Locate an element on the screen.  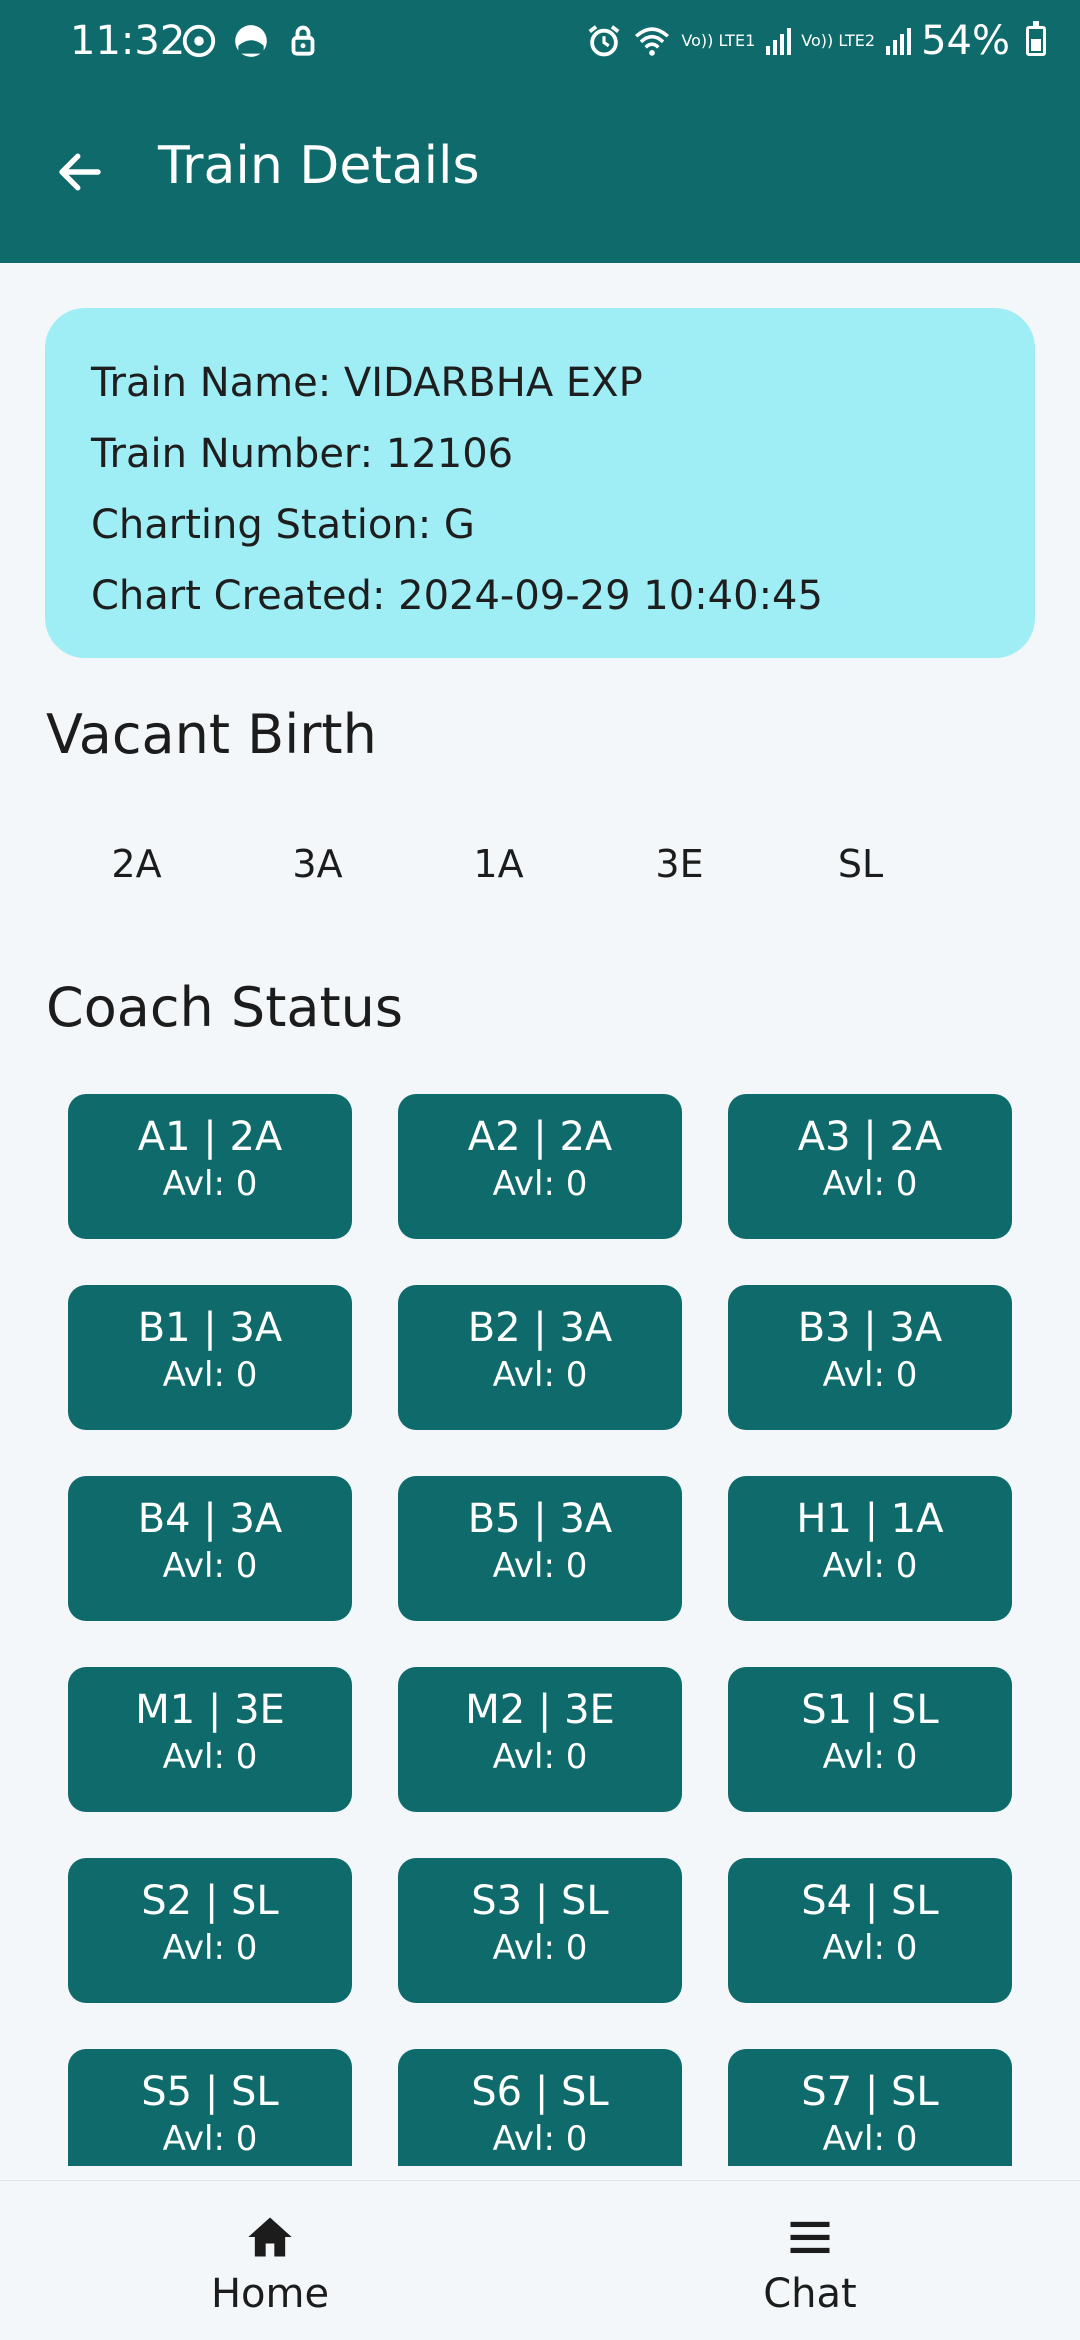
coach-name: M2 | 3E is located at coordinates (540, 1710).